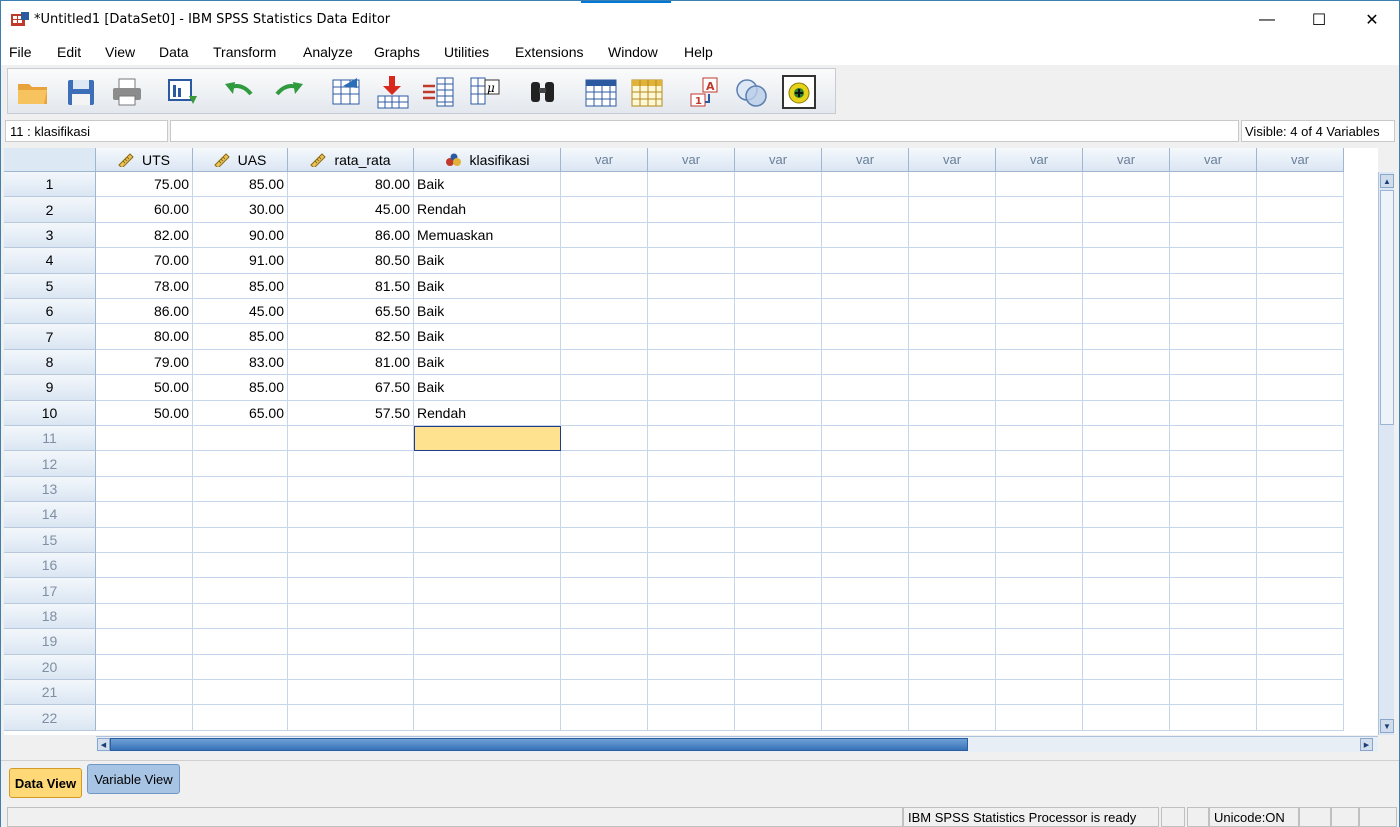 This screenshot has height=827, width=1400. Describe the element at coordinates (239, 92) in the screenshot. I see `undo-icon` at that location.